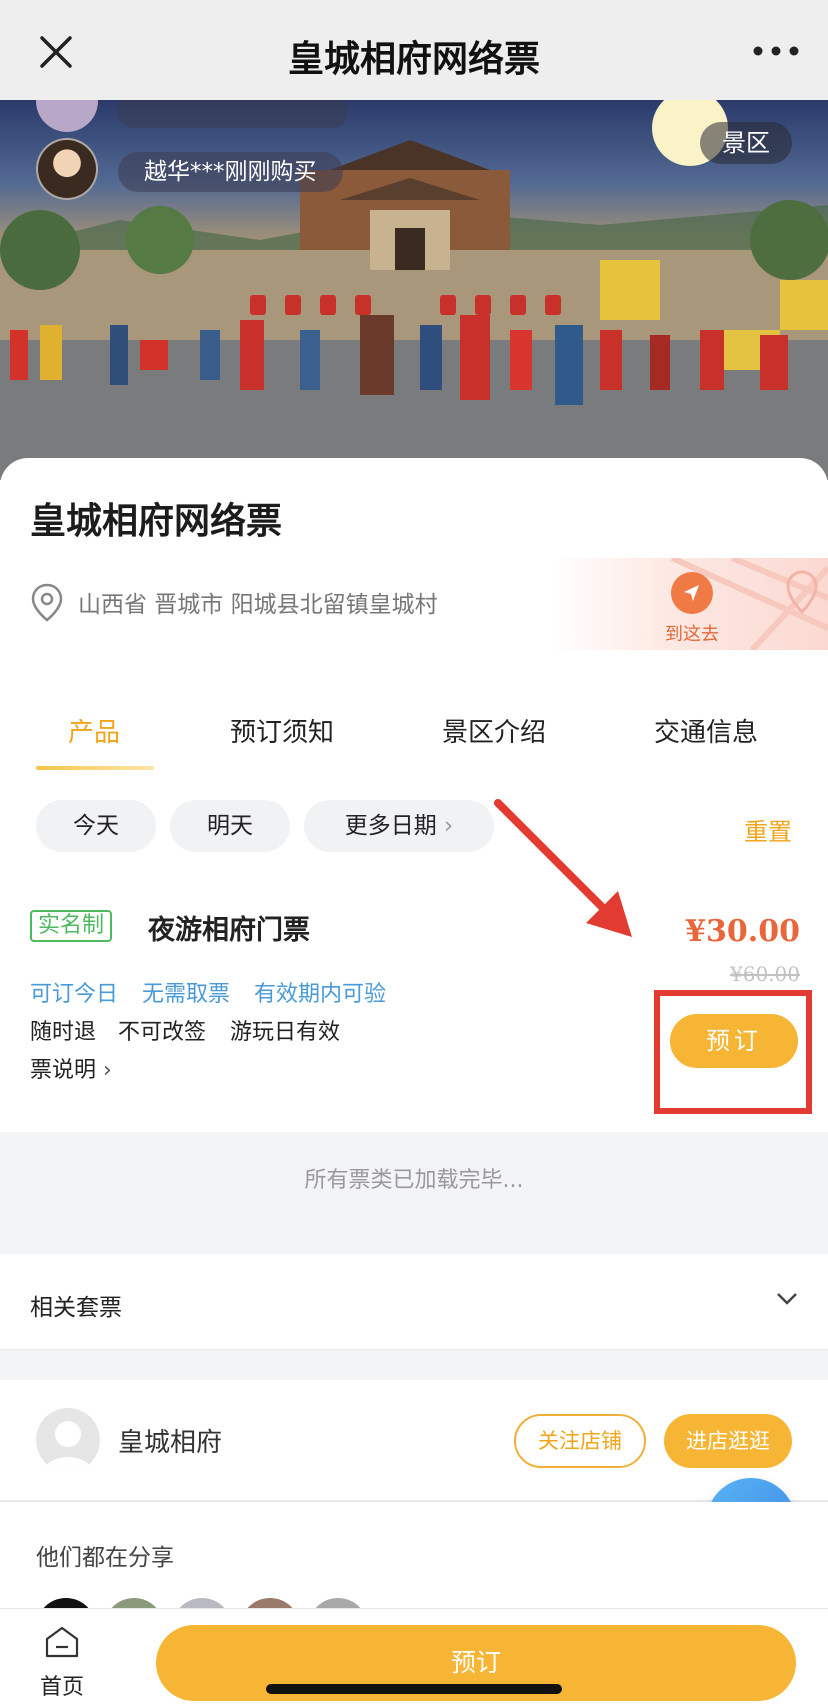  Describe the element at coordinates (230, 826) in the screenshot. I see `date-chip-tomorrow: 明天` at that location.